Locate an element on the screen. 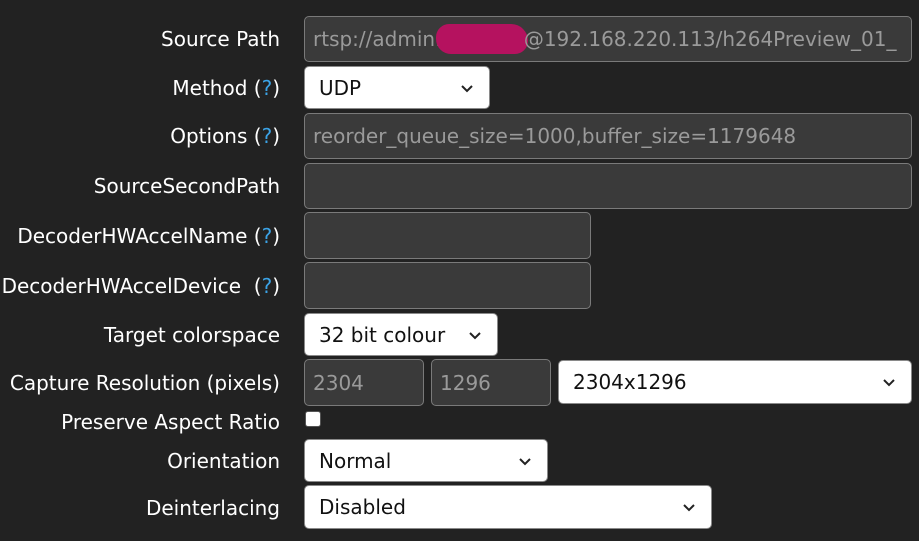  target-colorspace-row: Target colorspace 32 bit colour is located at coordinates (459, 334).